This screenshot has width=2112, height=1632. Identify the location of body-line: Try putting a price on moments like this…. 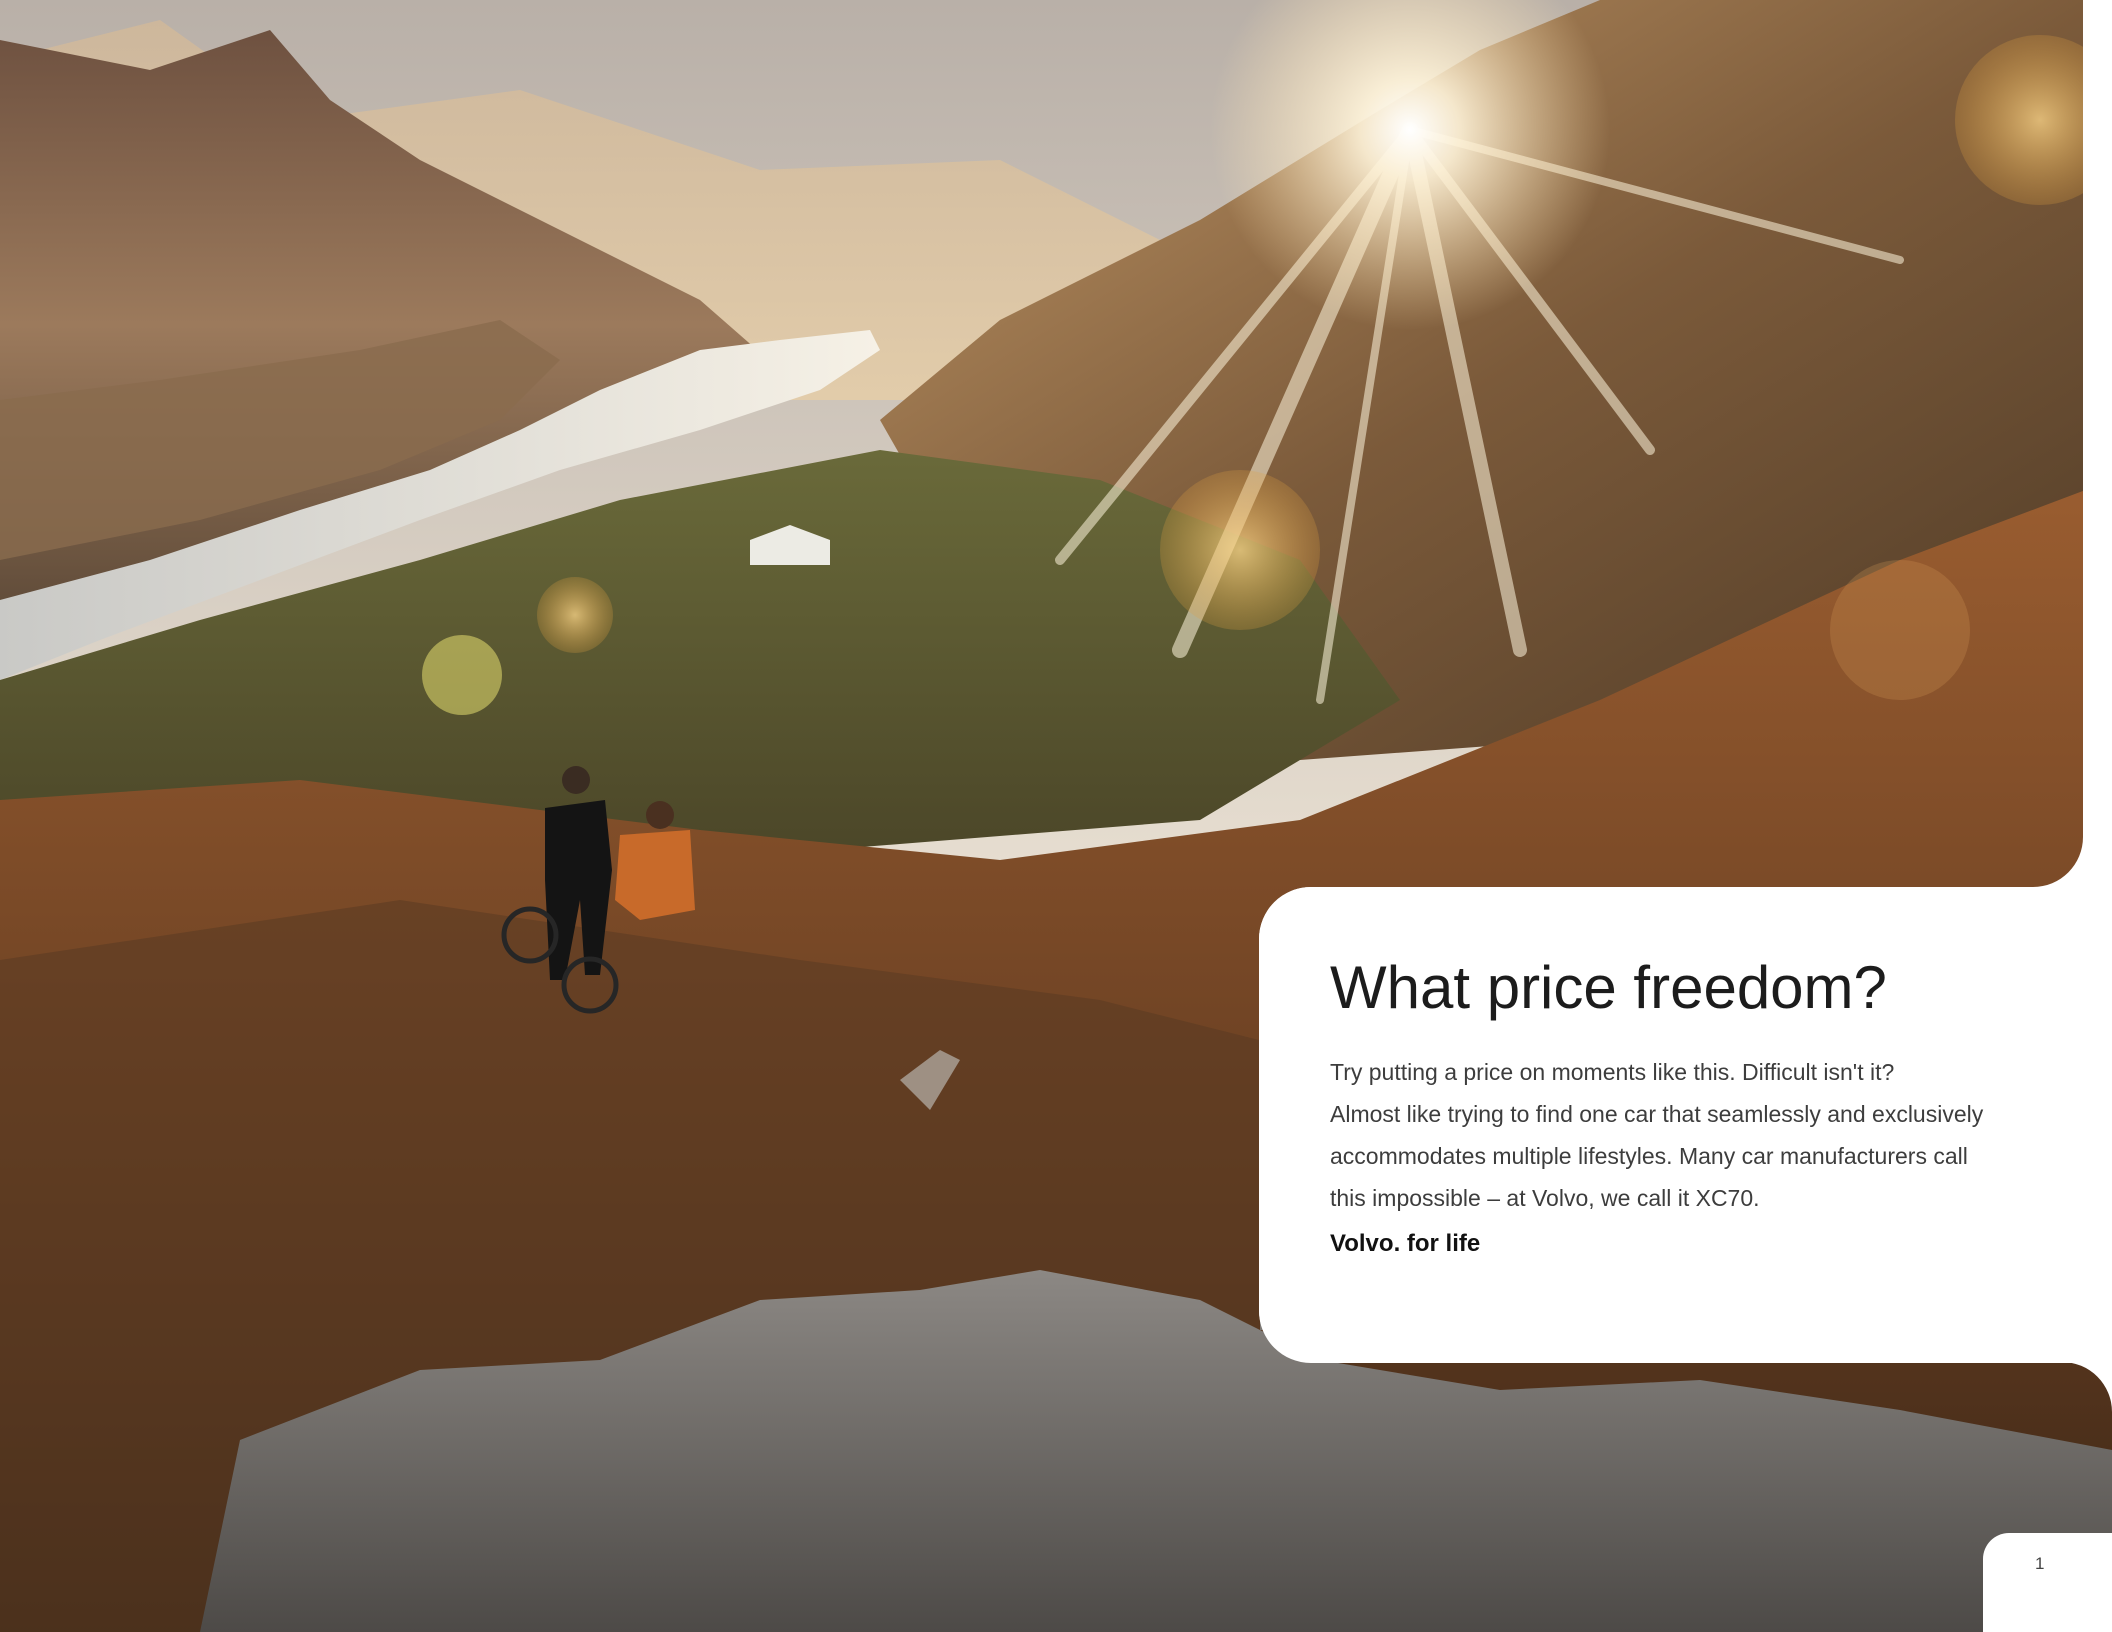
(1612, 1072).